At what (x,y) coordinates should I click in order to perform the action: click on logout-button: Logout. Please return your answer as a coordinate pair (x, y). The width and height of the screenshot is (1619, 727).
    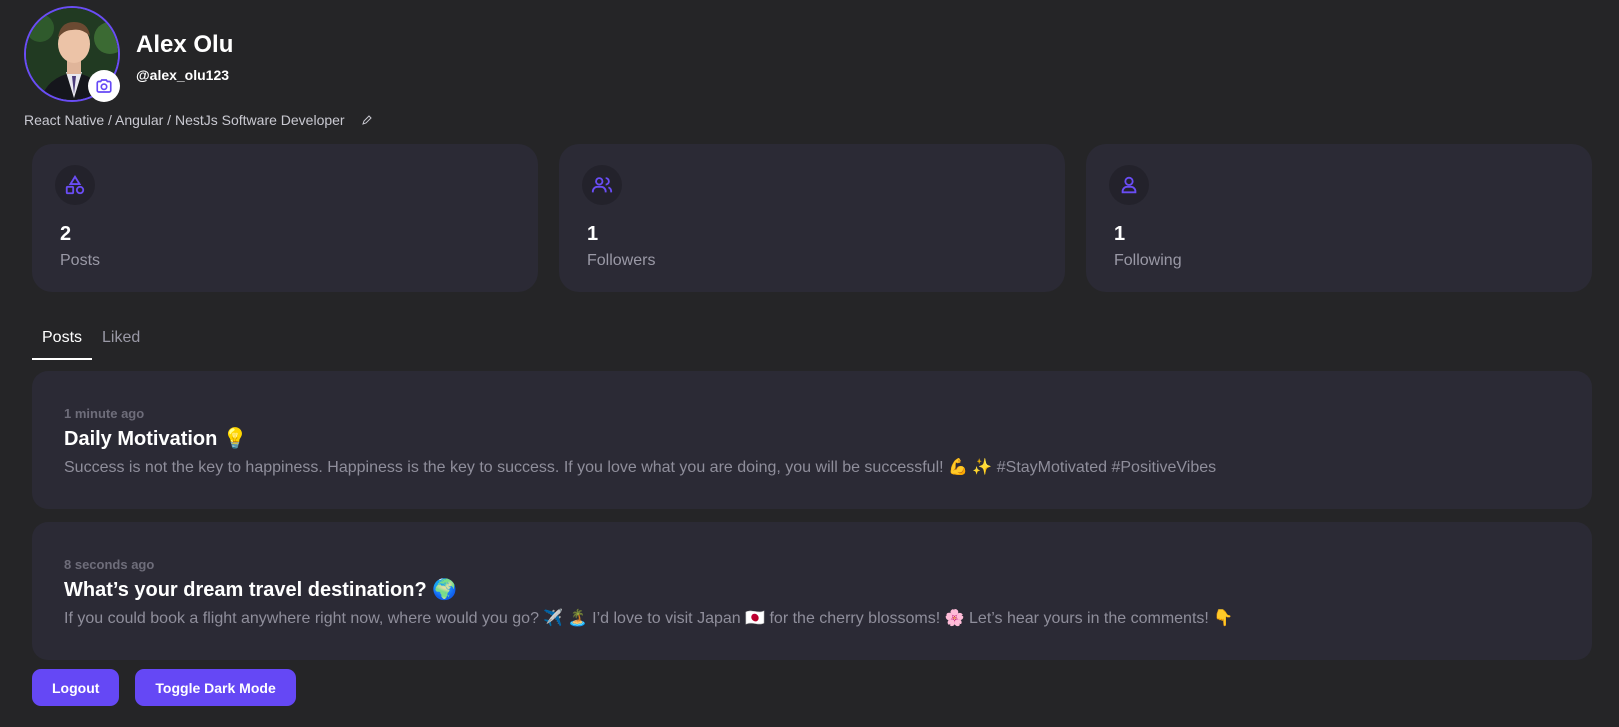
    Looking at the image, I should click on (76, 687).